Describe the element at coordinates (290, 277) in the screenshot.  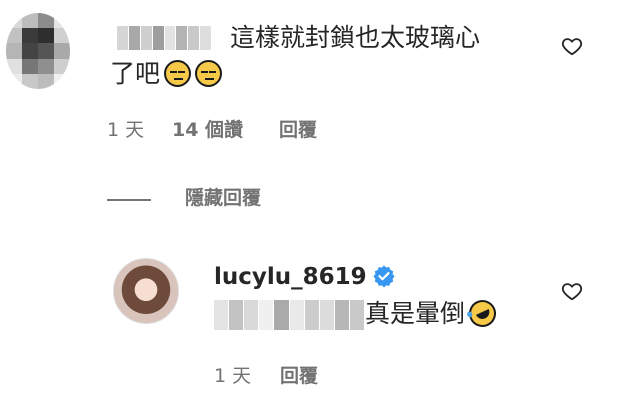
I see `reply-username: lucylu_8619` at that location.